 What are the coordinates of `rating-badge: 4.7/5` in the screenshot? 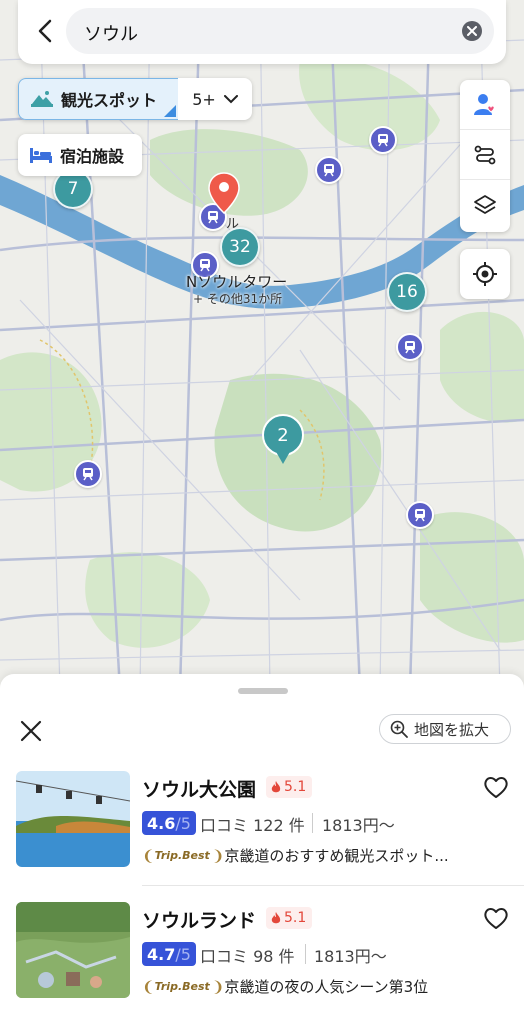 It's located at (169, 954).